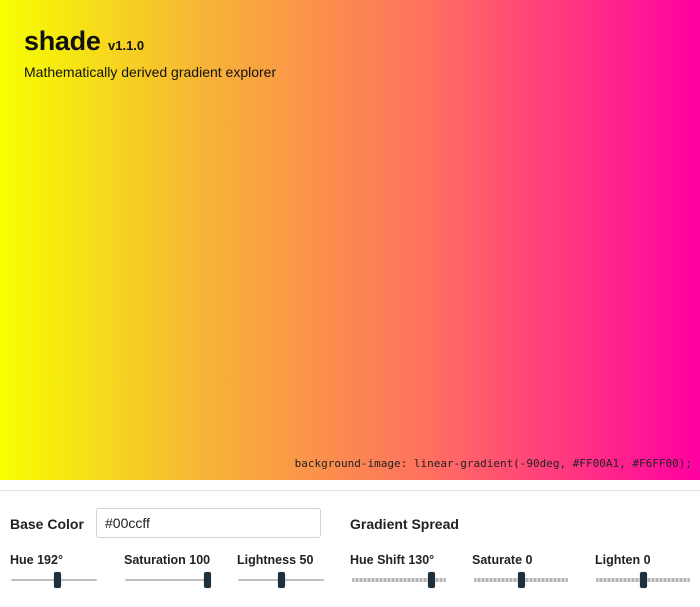 This screenshot has width=700, height=607. What do you see at coordinates (47, 524) in the screenshot?
I see `base-color-label: Base Color` at bounding box center [47, 524].